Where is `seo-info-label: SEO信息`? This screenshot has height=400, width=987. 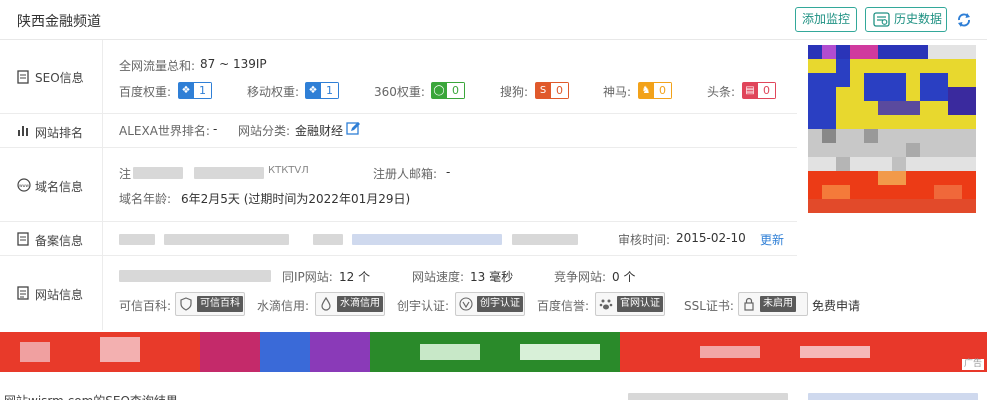
seo-info-label: SEO信息 is located at coordinates (59, 78).